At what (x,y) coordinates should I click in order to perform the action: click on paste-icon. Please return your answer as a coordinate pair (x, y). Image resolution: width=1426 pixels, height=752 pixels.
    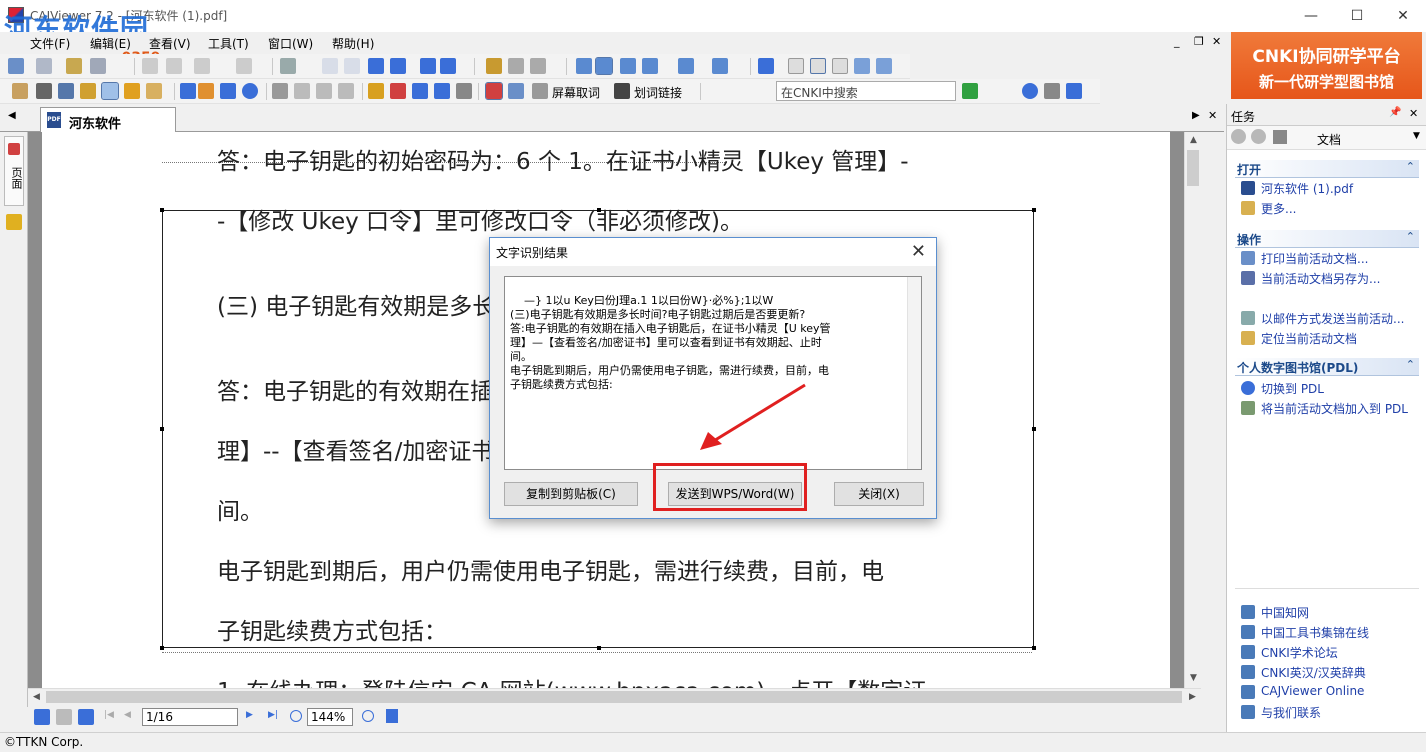
    Looking at the image, I should click on (174, 66).